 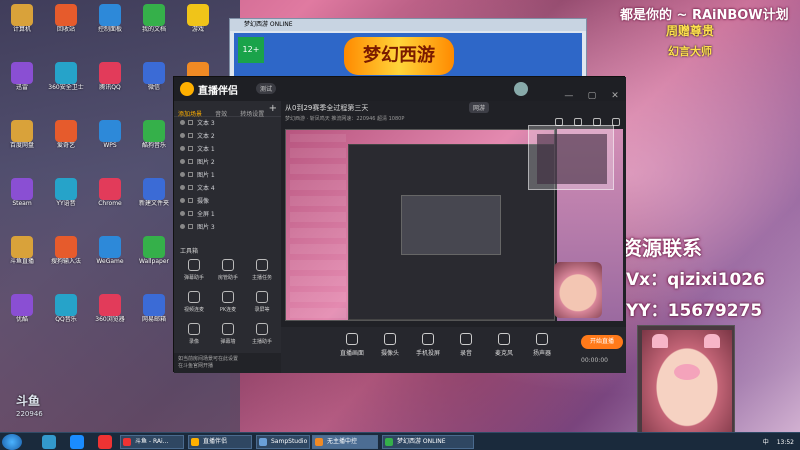 I want to click on desktop-icon: 爱奇艺, so click(x=66, y=142).